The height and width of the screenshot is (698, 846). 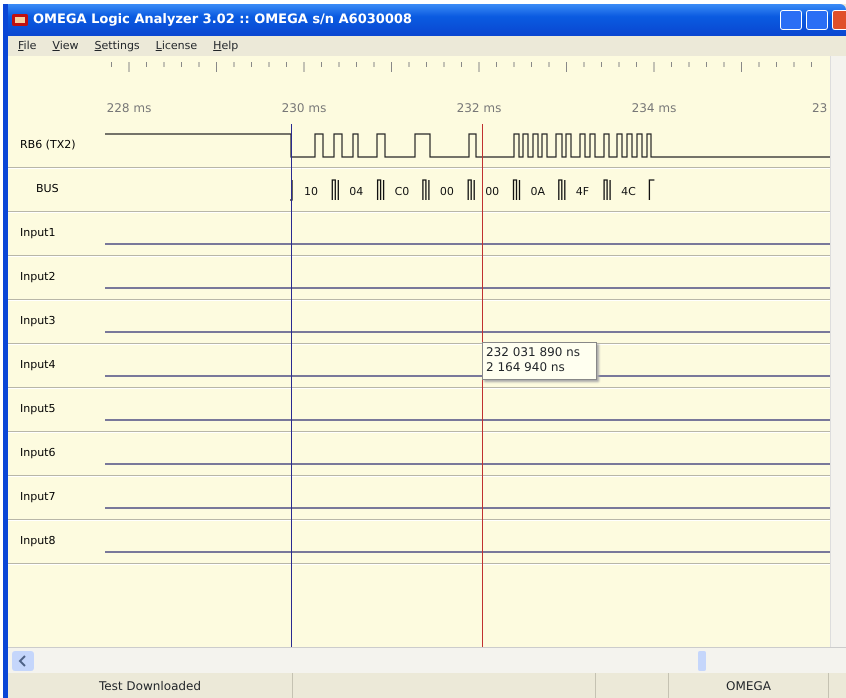 I want to click on channel-label: Input6, so click(x=37, y=453).